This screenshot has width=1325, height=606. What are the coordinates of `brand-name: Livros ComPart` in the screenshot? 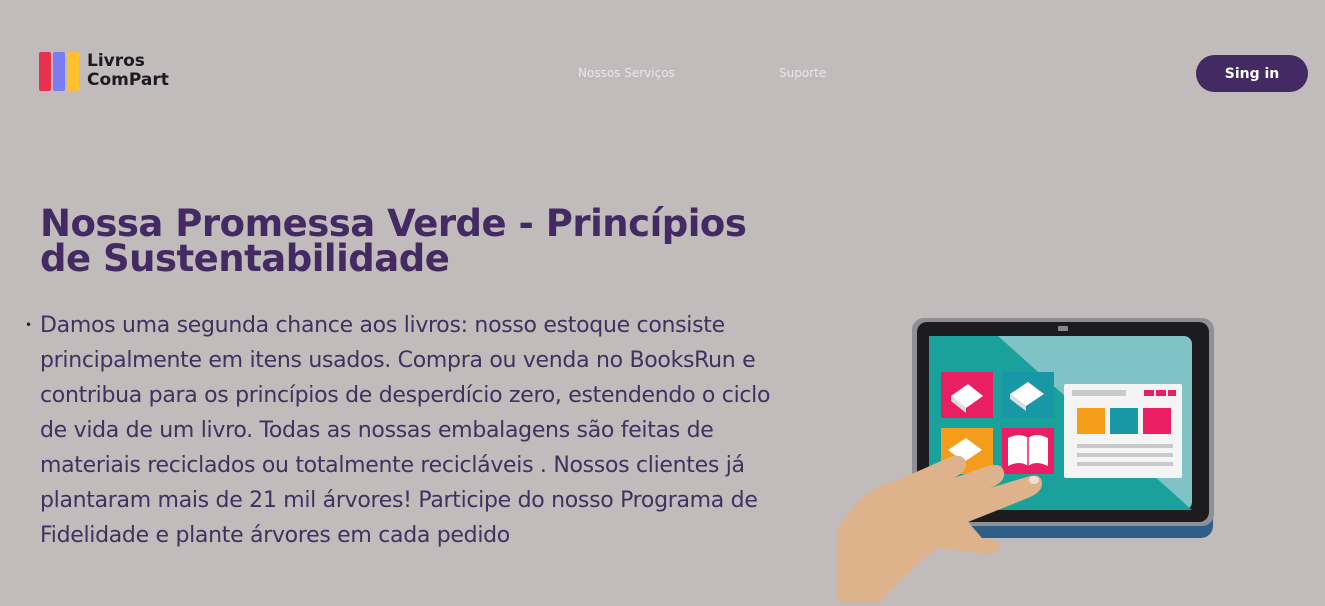 It's located at (128, 71).